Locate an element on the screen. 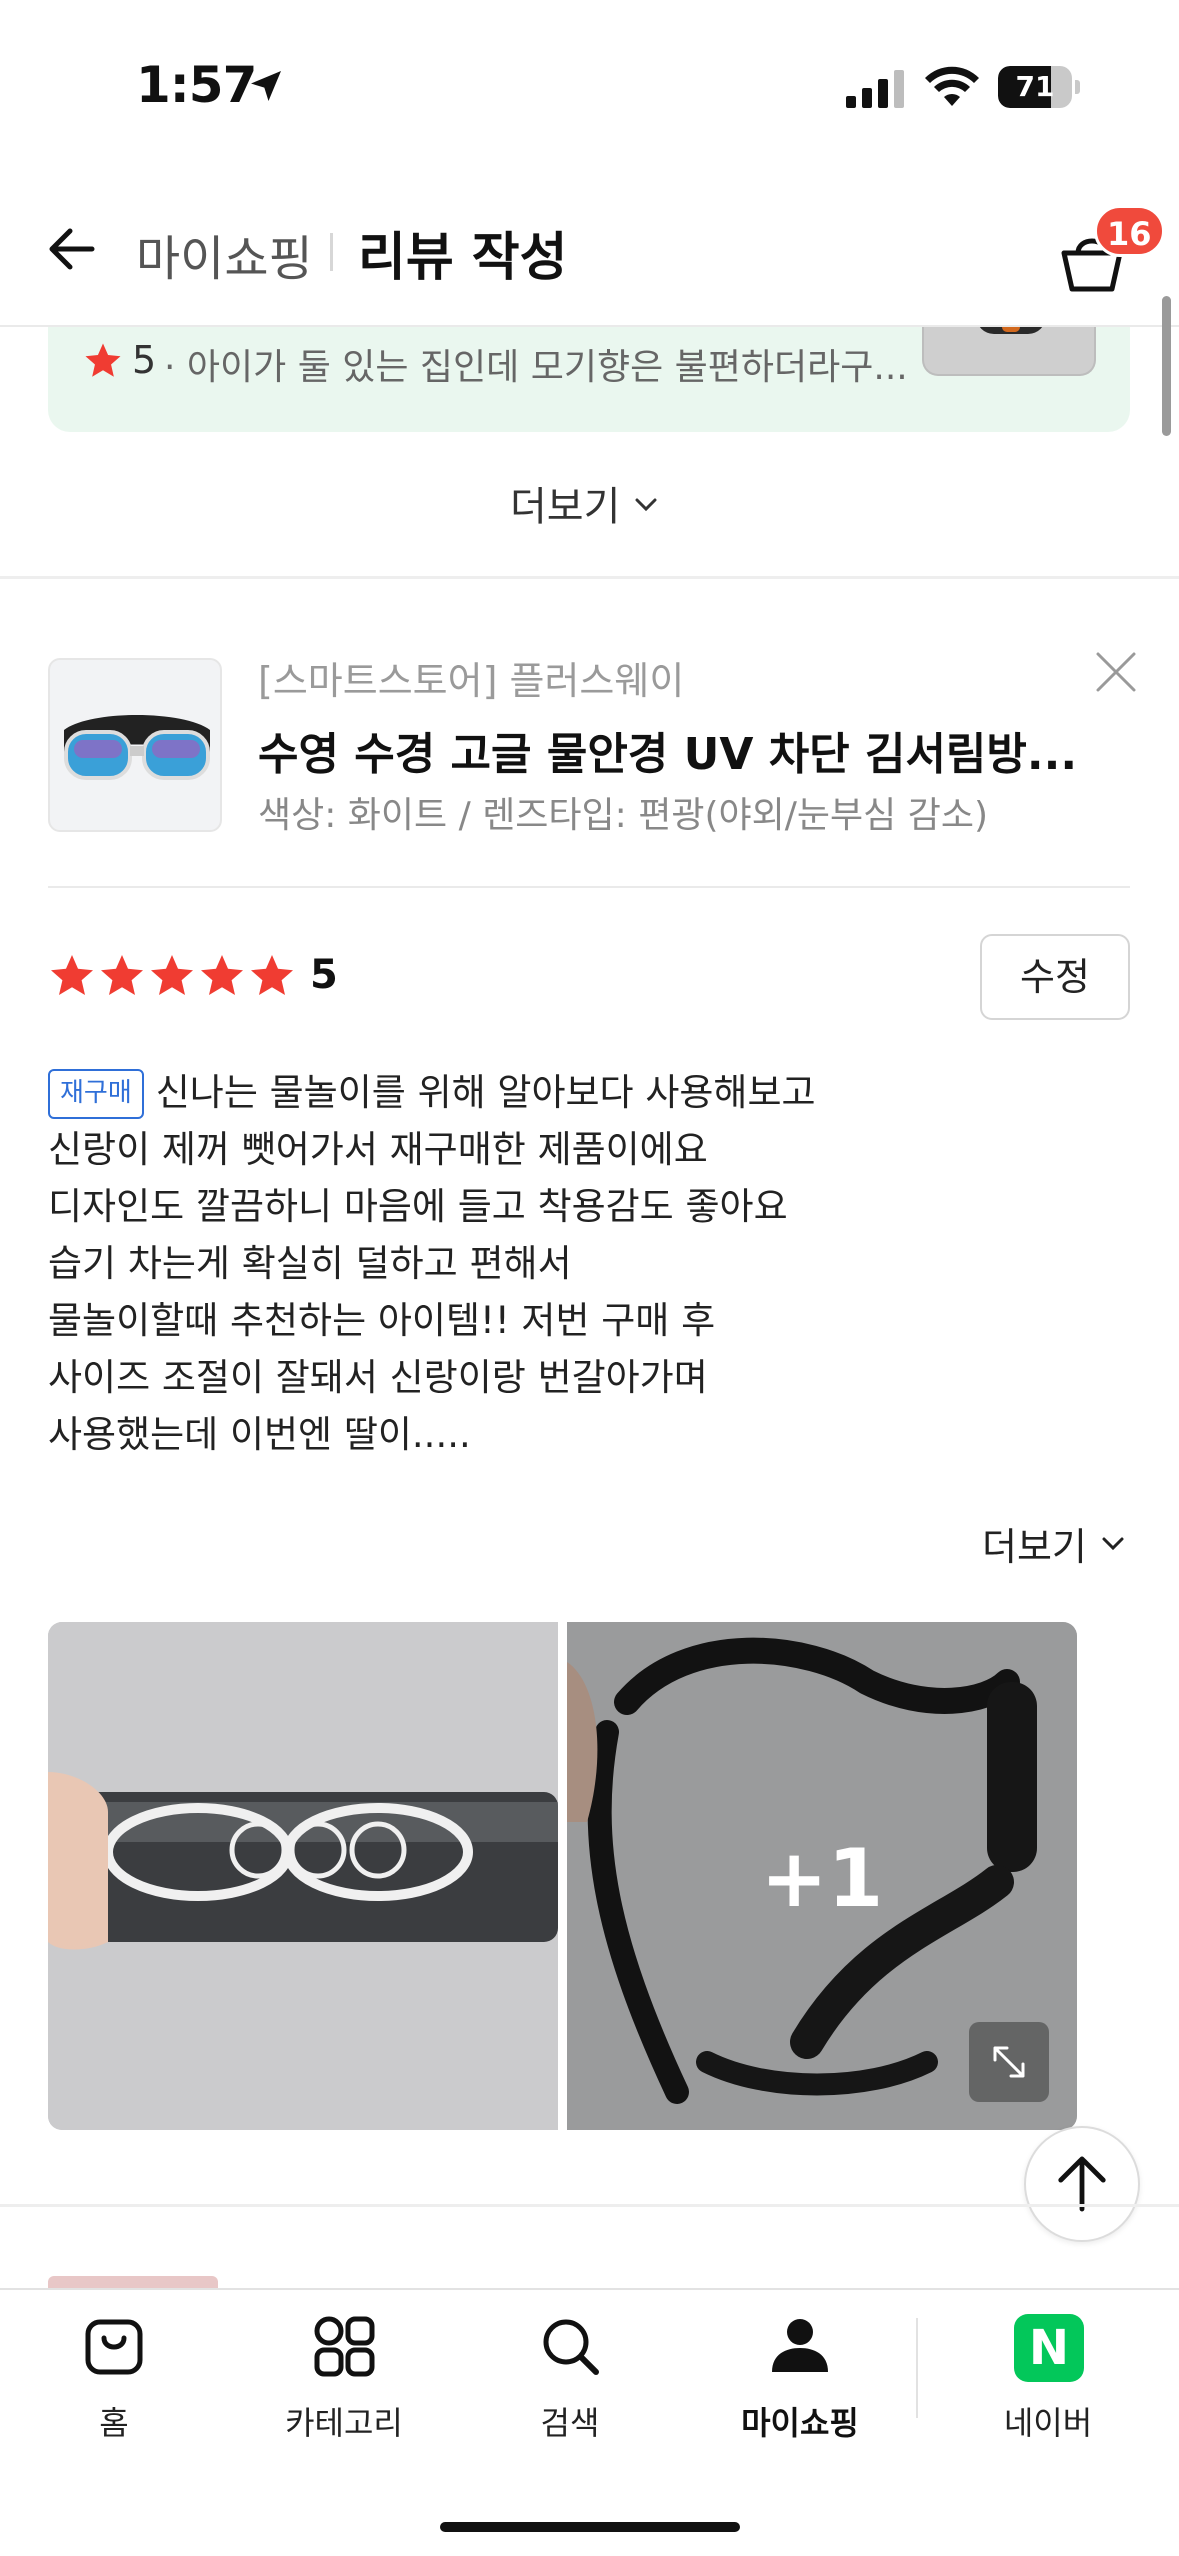  person-icon is located at coordinates (800, 2345).